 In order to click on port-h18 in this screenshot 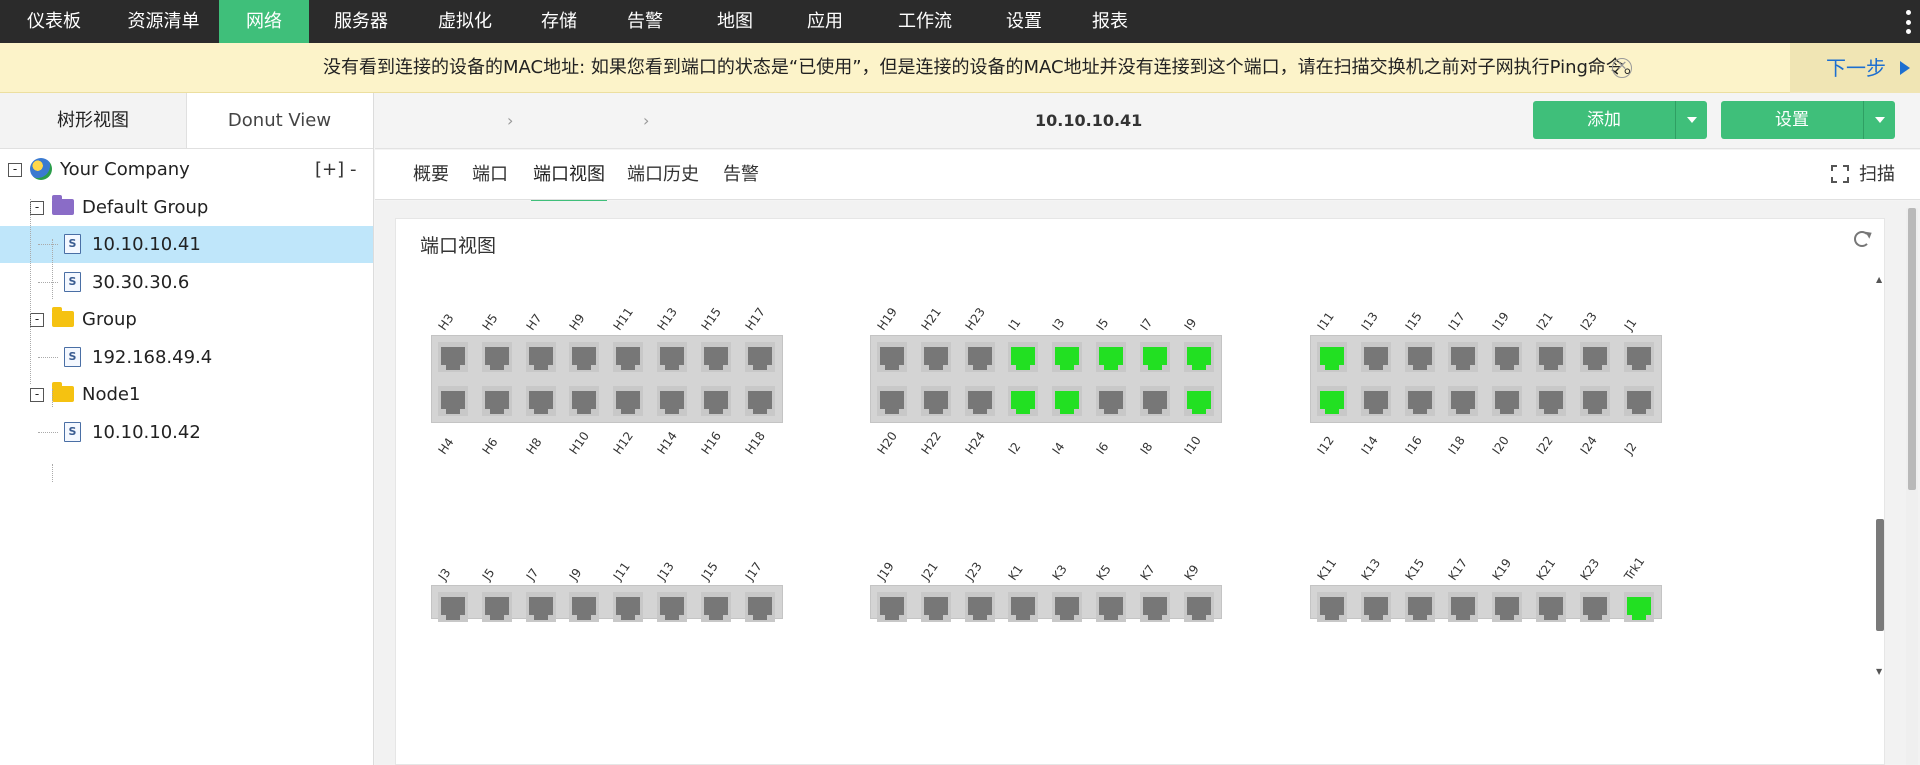, I will do `click(759, 401)`.